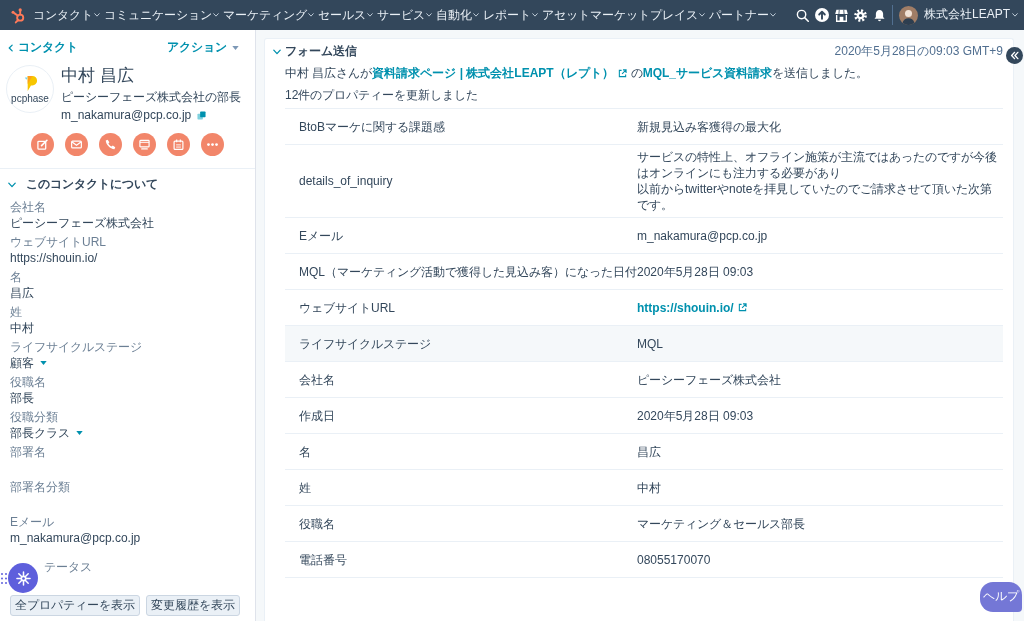 Image resolution: width=1024 pixels, height=621 pixels. What do you see at coordinates (54, 258) in the screenshot?
I see `field-value: https://shouin.io/` at bounding box center [54, 258].